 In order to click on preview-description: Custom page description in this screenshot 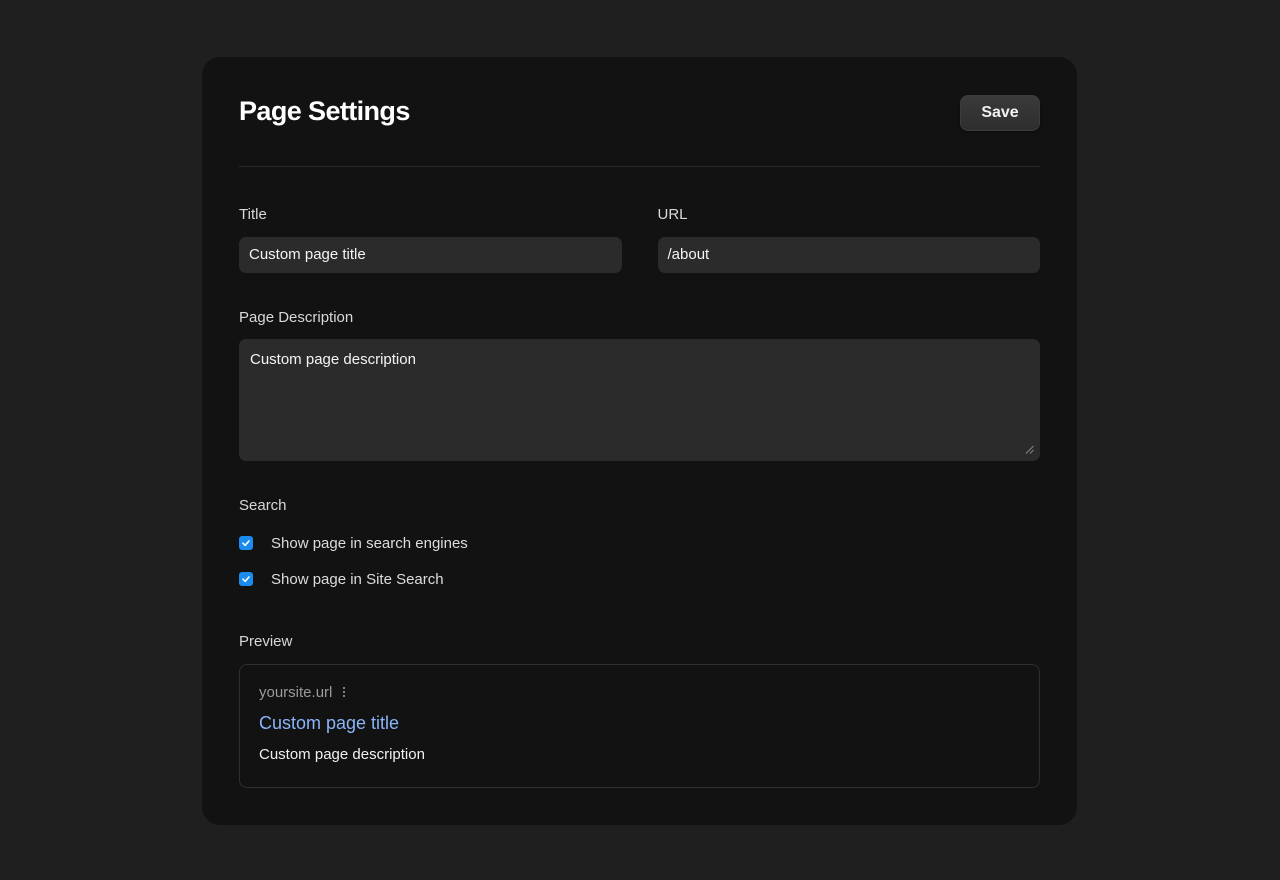, I will do `click(342, 754)`.